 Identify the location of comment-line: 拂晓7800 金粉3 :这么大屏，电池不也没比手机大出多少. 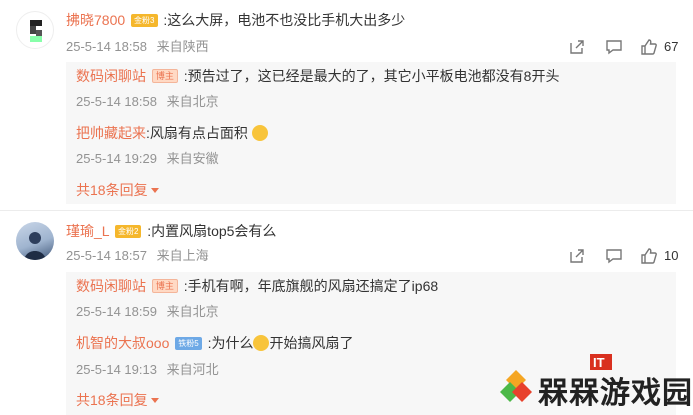
(235, 20).